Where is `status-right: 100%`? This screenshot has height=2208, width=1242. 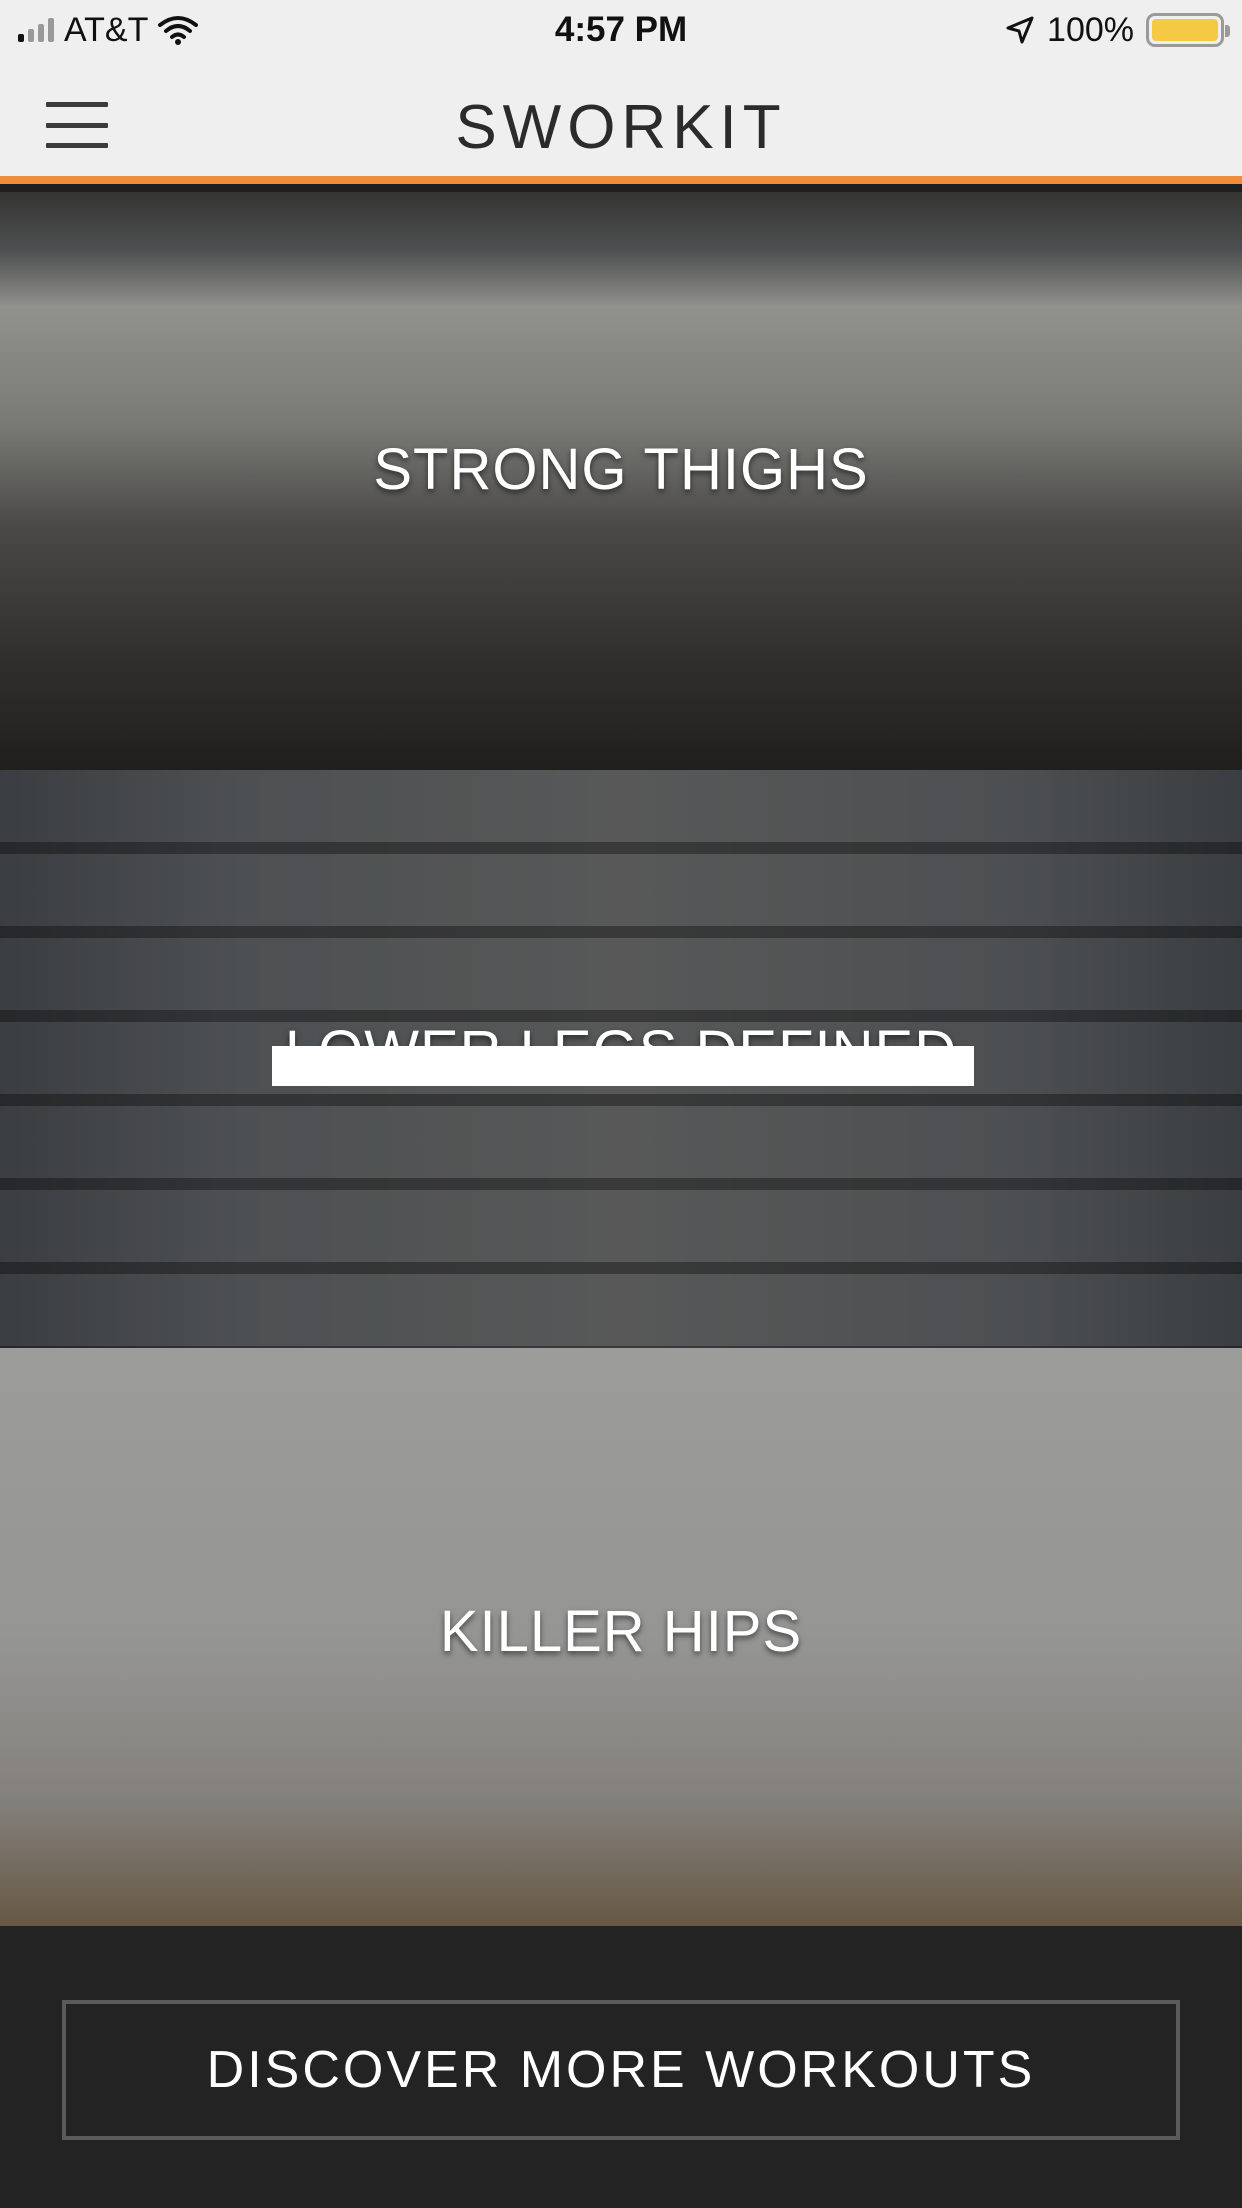 status-right: 100% is located at coordinates (1117, 30).